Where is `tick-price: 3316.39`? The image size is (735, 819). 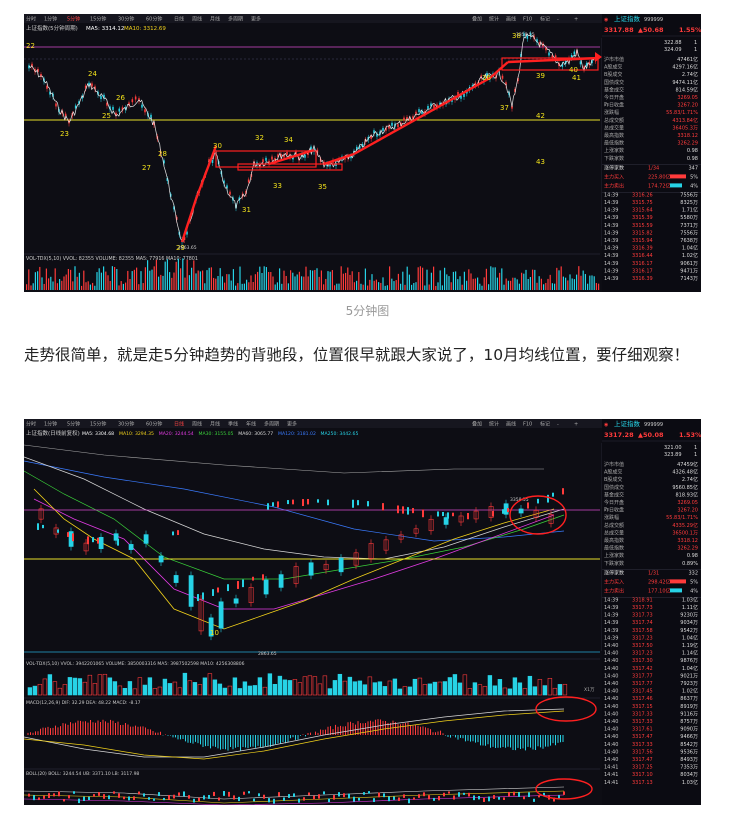
tick-price: 3316.39 is located at coordinates (642, 249).